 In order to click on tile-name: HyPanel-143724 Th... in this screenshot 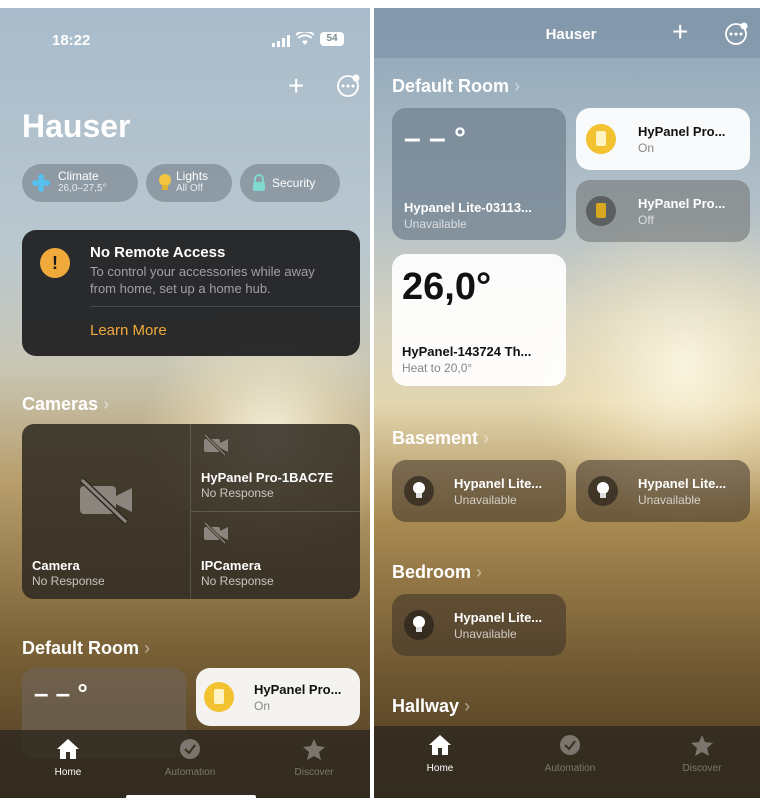, I will do `click(467, 351)`.